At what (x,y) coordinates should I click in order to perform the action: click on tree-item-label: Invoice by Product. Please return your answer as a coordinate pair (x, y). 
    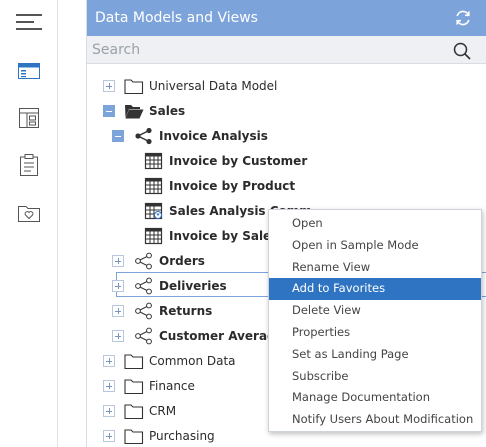
    Looking at the image, I should click on (232, 186).